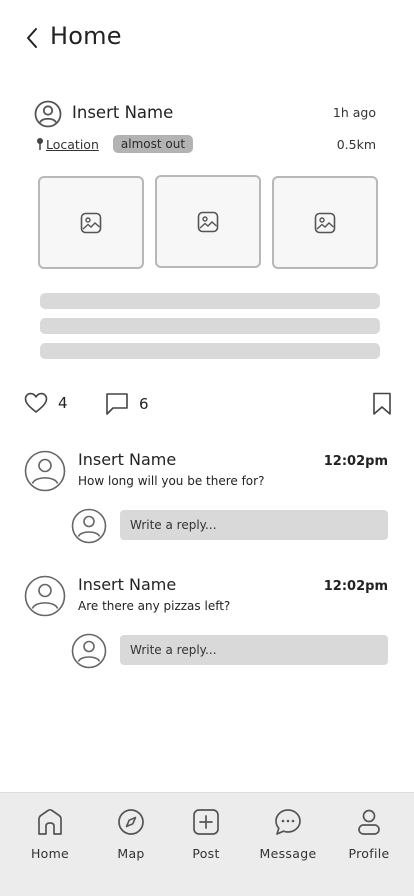 The width and height of the screenshot is (414, 896). Describe the element at coordinates (171, 481) in the screenshot. I see `comment-text: How long will you be there for?` at that location.